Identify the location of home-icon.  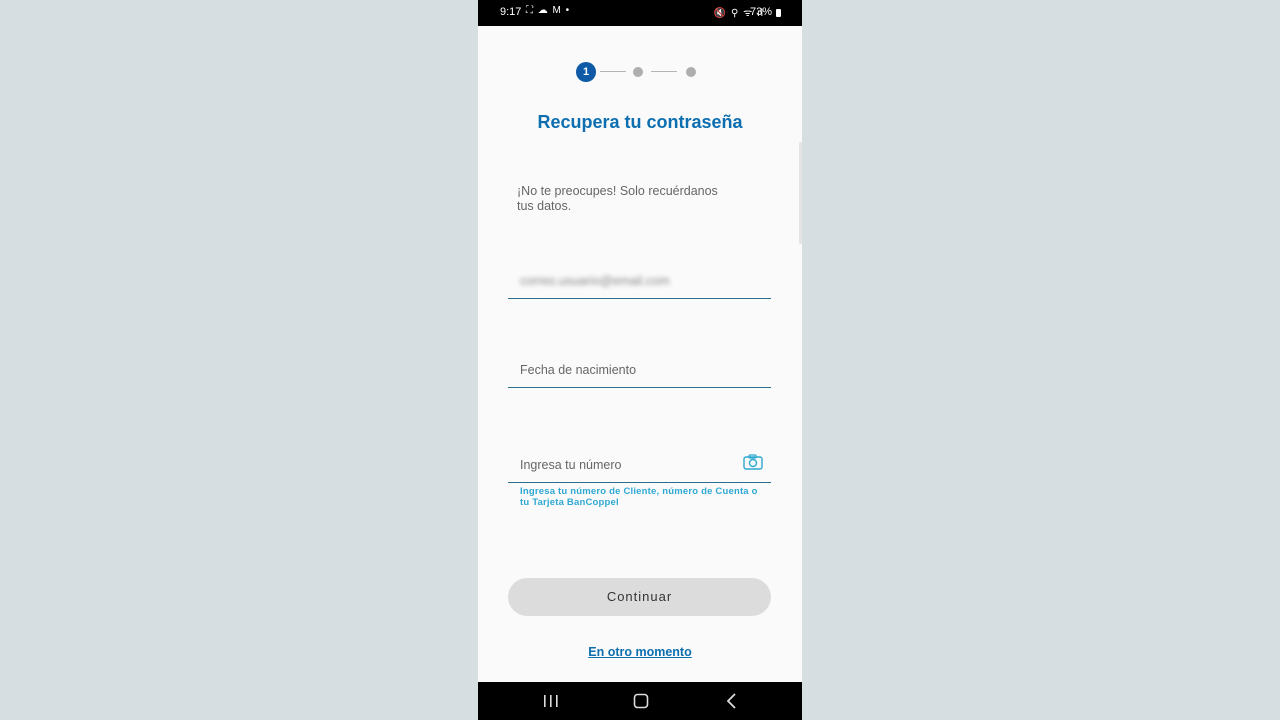
(641, 701).